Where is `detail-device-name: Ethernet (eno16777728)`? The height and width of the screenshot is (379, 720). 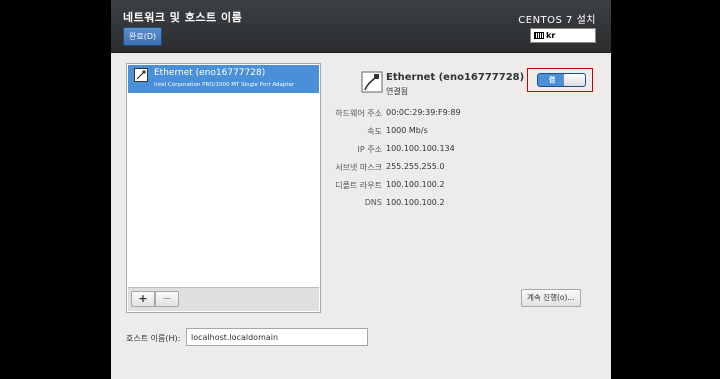
detail-device-name: Ethernet (eno16777728) is located at coordinates (455, 77).